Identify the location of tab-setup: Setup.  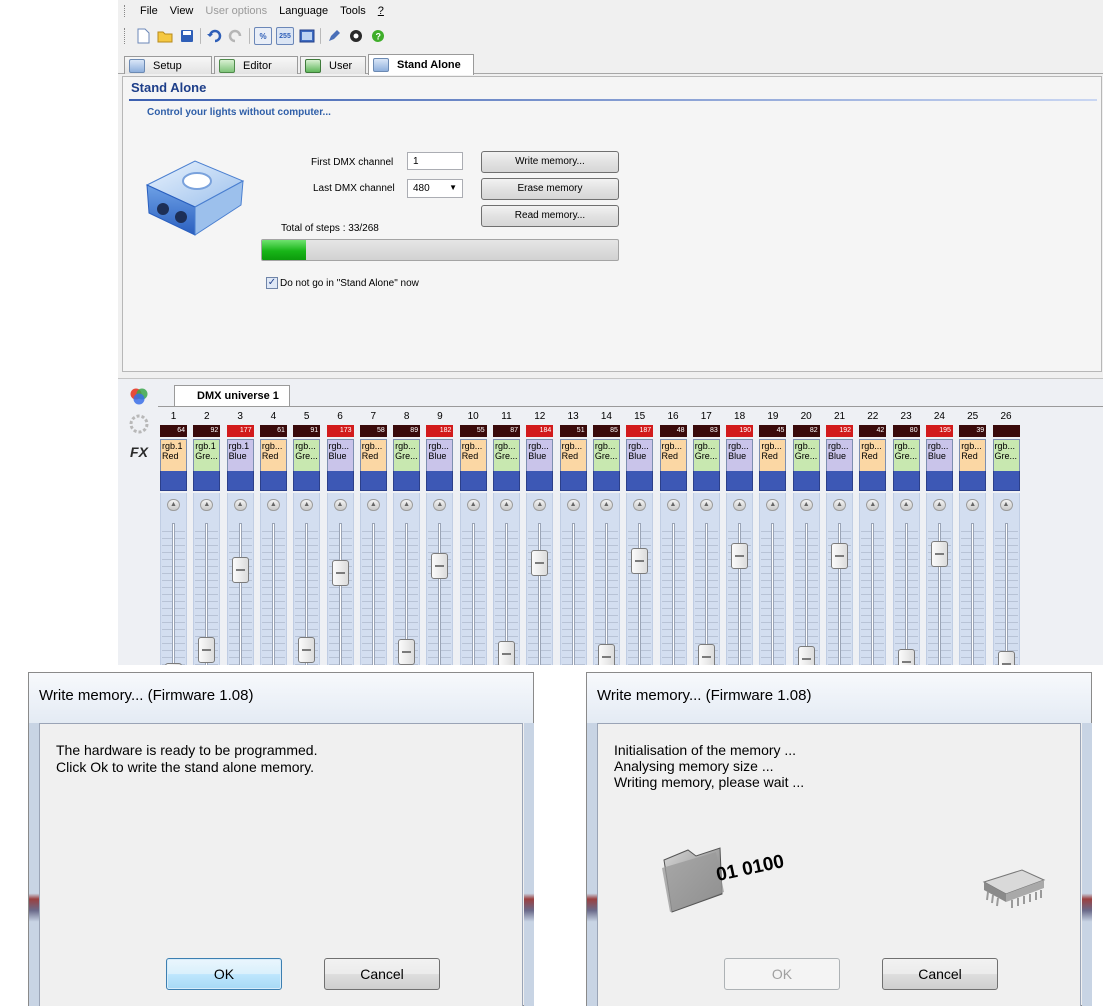
(168, 65).